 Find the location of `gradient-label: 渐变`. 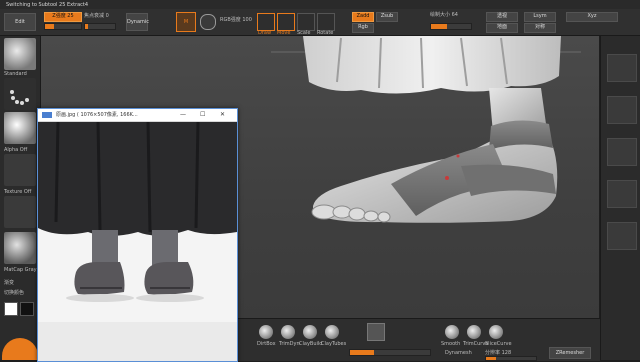

gradient-label: 渐变 is located at coordinates (9, 283).